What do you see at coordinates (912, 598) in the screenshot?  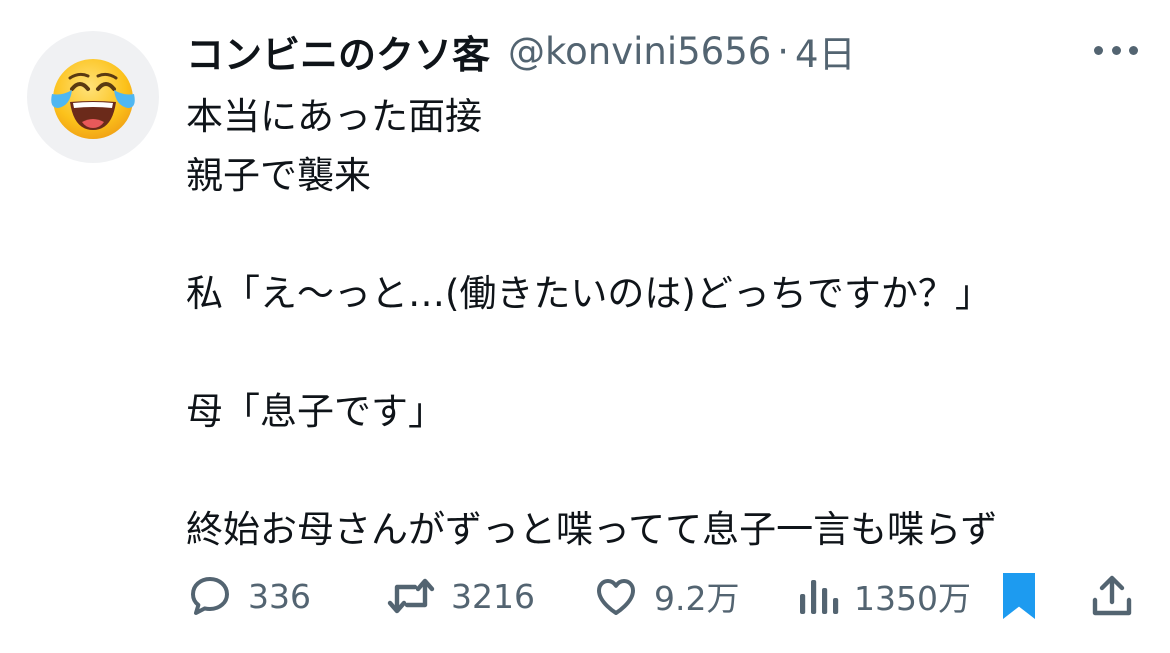 I see `views-count: 1350万` at bounding box center [912, 598].